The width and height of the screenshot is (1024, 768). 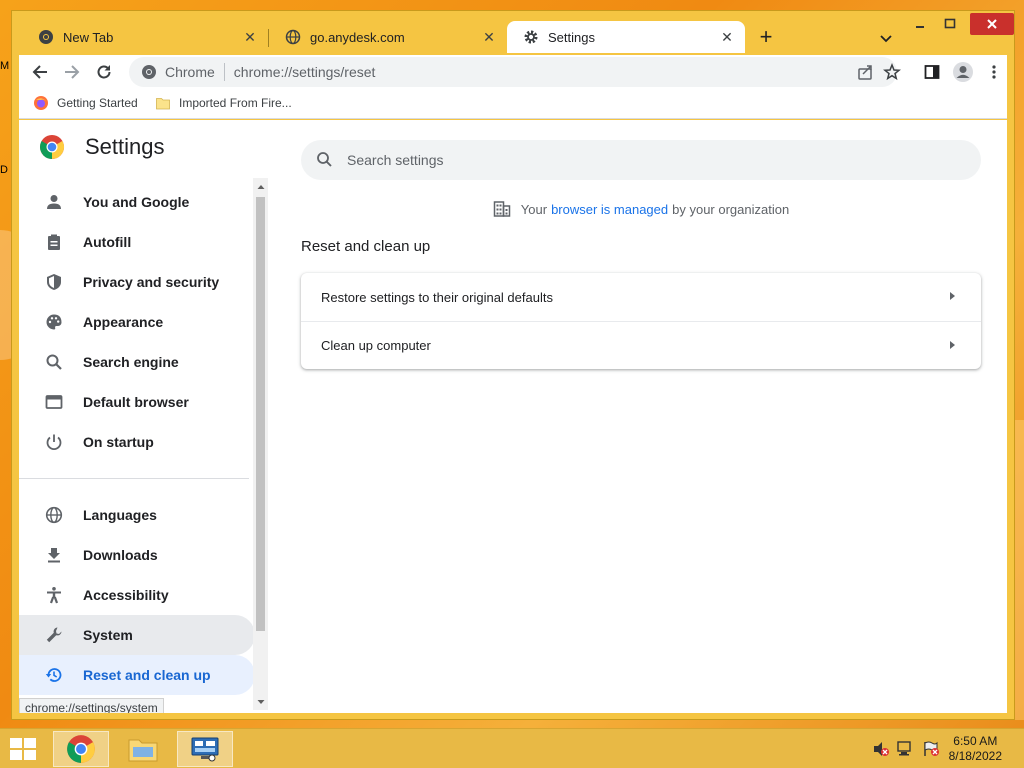 What do you see at coordinates (260, 701) in the screenshot?
I see `scroll-down-arrow-icon` at bounding box center [260, 701].